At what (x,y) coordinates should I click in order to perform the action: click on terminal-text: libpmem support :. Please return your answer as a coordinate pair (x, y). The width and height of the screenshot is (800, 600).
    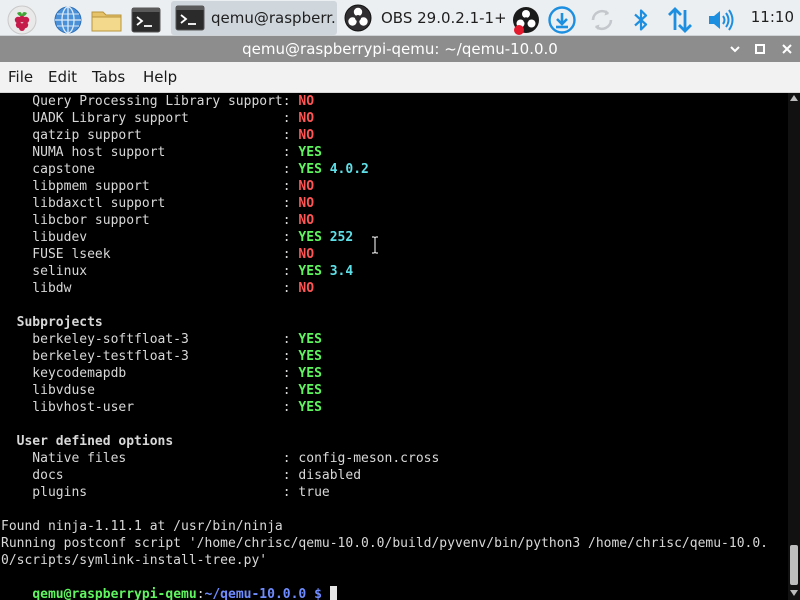
    Looking at the image, I should click on (150, 186).